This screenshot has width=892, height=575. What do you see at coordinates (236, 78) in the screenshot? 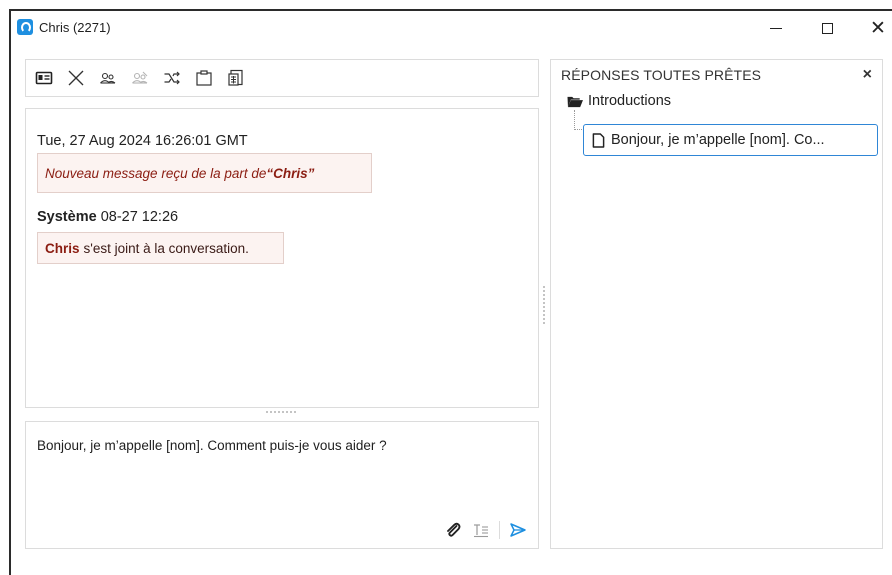
I see `document-table-icon` at bounding box center [236, 78].